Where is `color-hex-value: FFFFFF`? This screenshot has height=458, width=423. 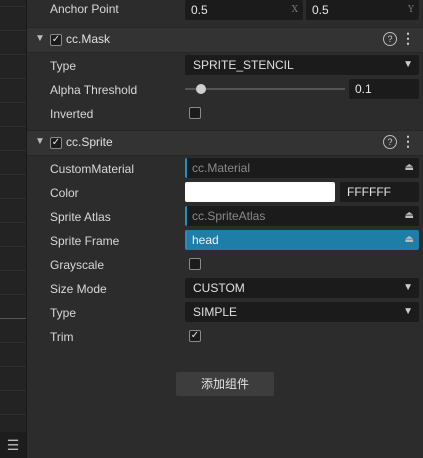 color-hex-value: FFFFFF is located at coordinates (369, 192).